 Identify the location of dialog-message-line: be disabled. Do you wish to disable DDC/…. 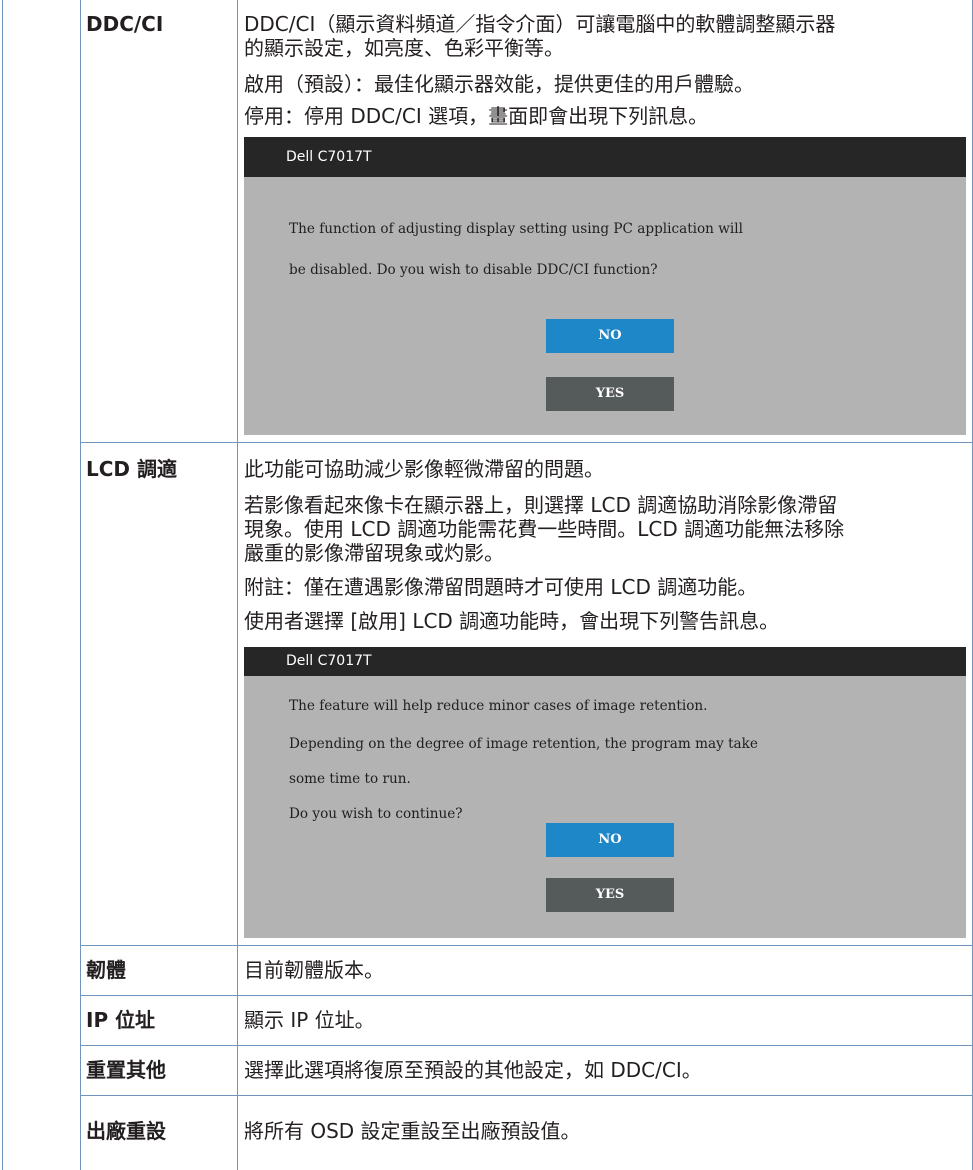
(473, 270).